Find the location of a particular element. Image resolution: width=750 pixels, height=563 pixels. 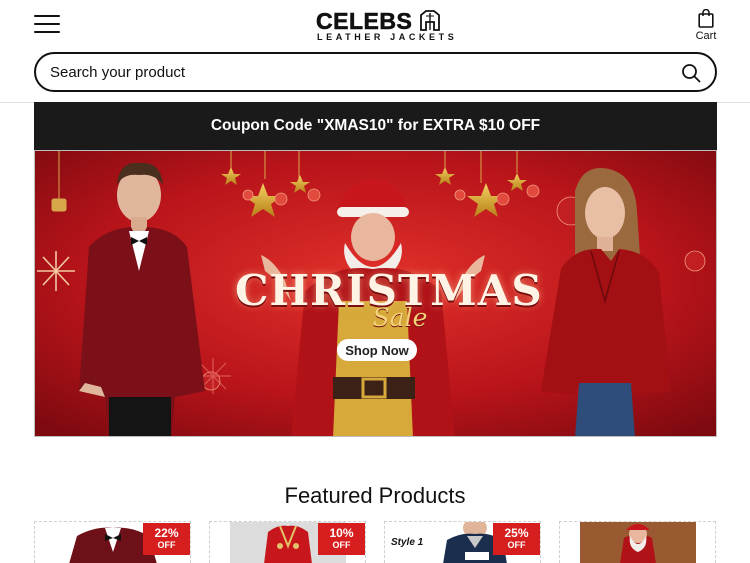

product-card is located at coordinates (637, 542).